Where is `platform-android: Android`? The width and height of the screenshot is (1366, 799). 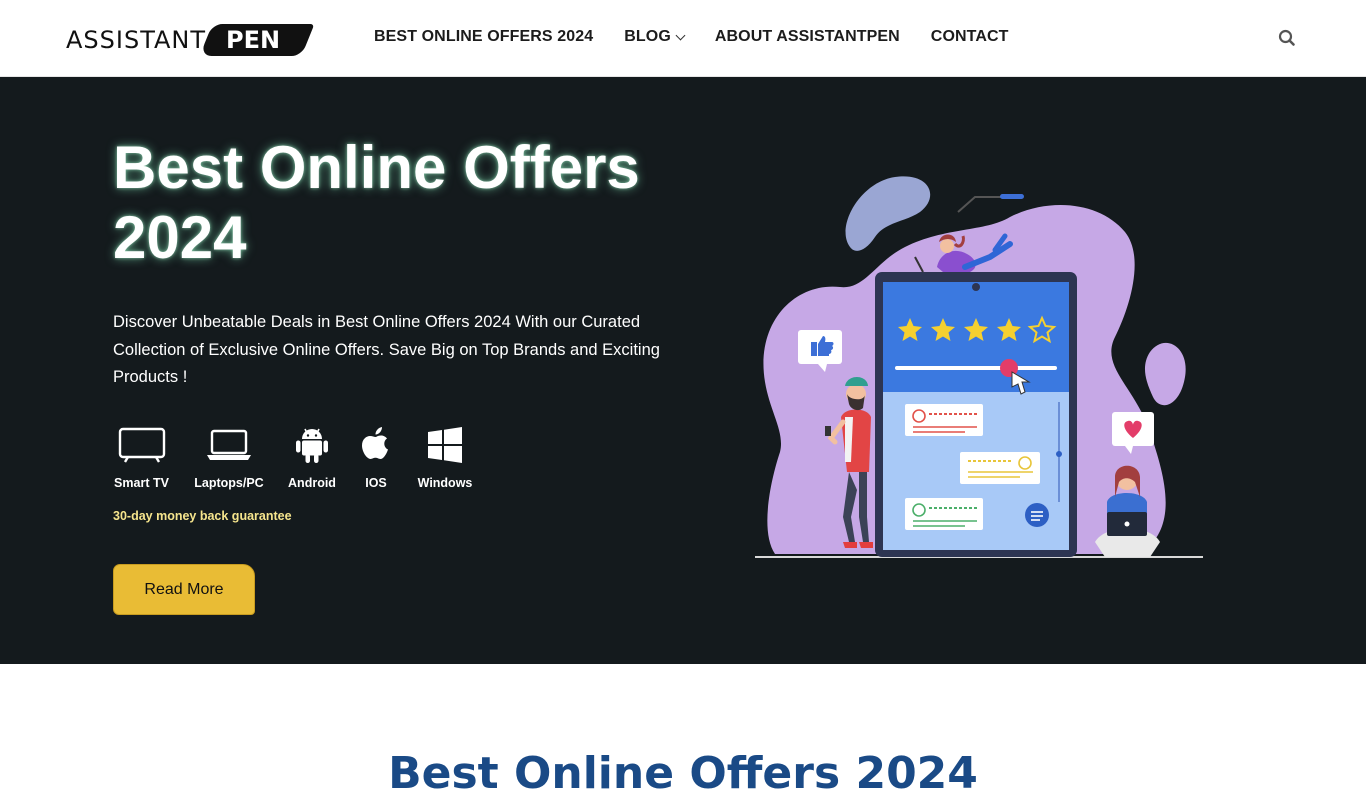
platform-android: Android is located at coordinates (312, 457).